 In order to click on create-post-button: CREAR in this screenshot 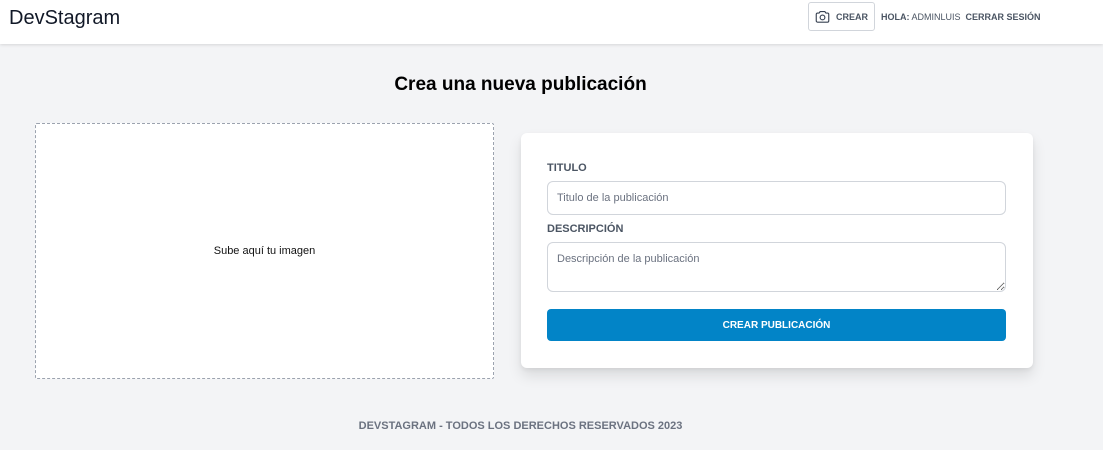, I will do `click(842, 16)`.